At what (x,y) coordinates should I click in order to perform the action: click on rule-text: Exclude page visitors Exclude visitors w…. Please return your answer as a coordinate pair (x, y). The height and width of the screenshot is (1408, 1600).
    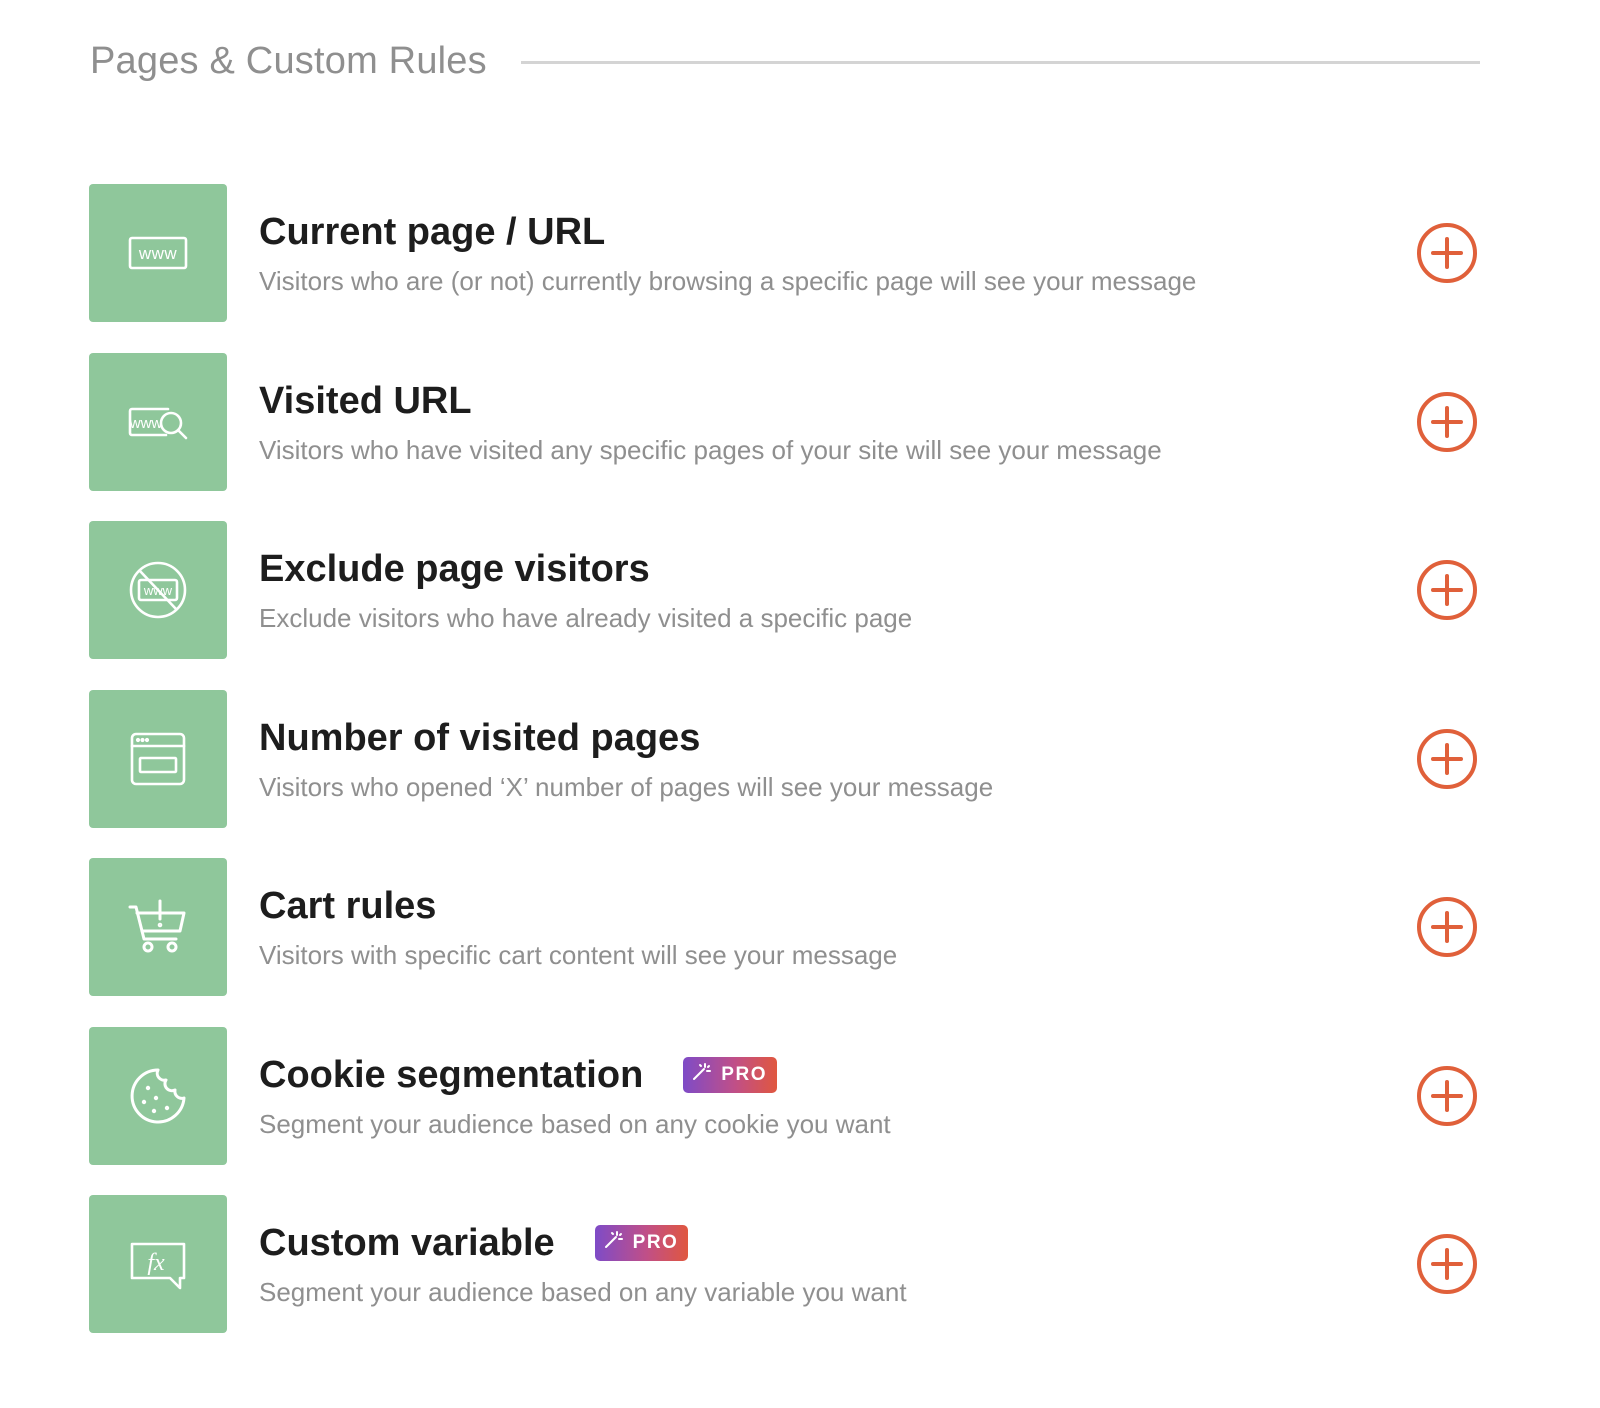
    Looking at the image, I should click on (809, 589).